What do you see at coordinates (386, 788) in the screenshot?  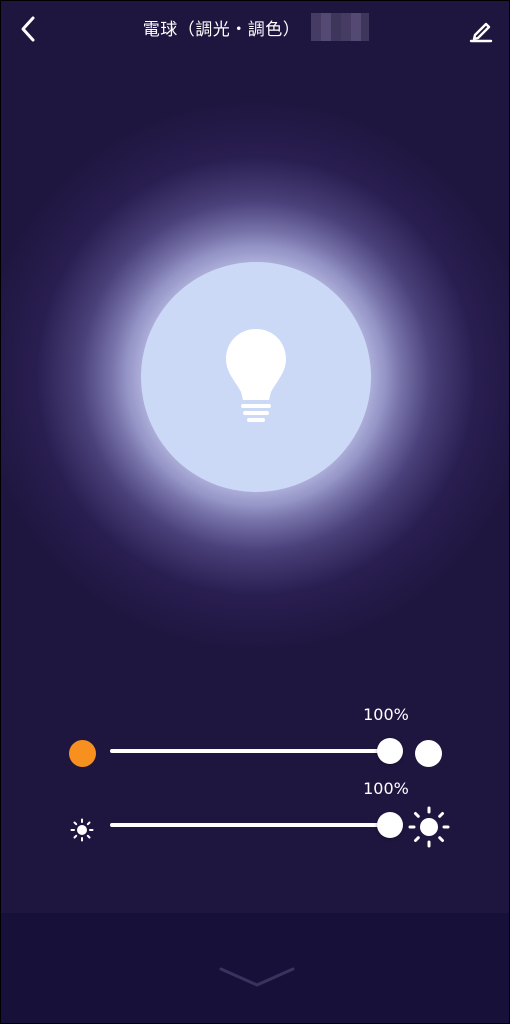 I see `brightness-value: 100%` at bounding box center [386, 788].